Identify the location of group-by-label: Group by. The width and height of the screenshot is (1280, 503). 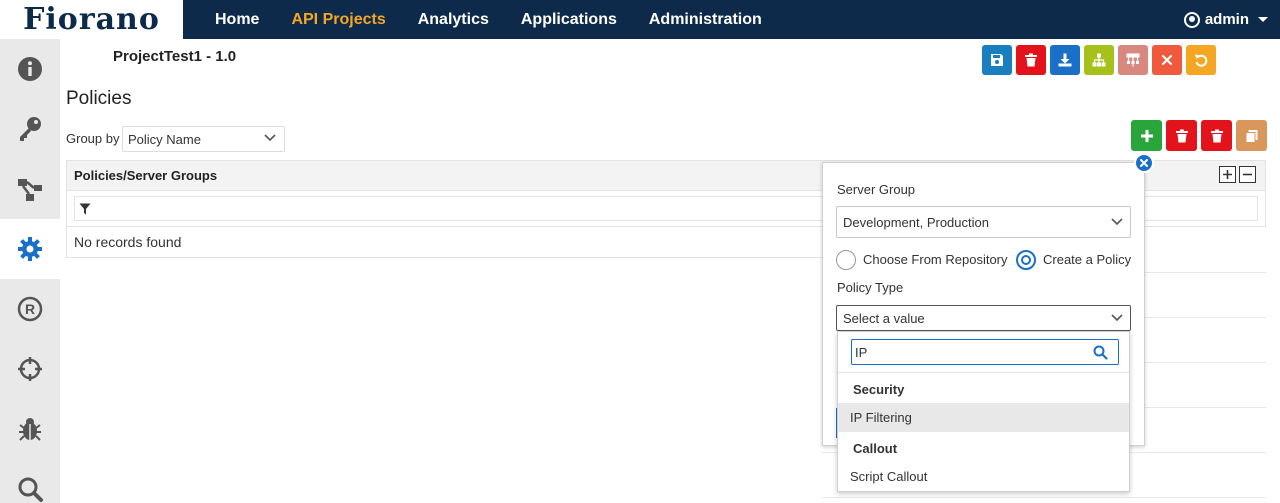
(93, 138).